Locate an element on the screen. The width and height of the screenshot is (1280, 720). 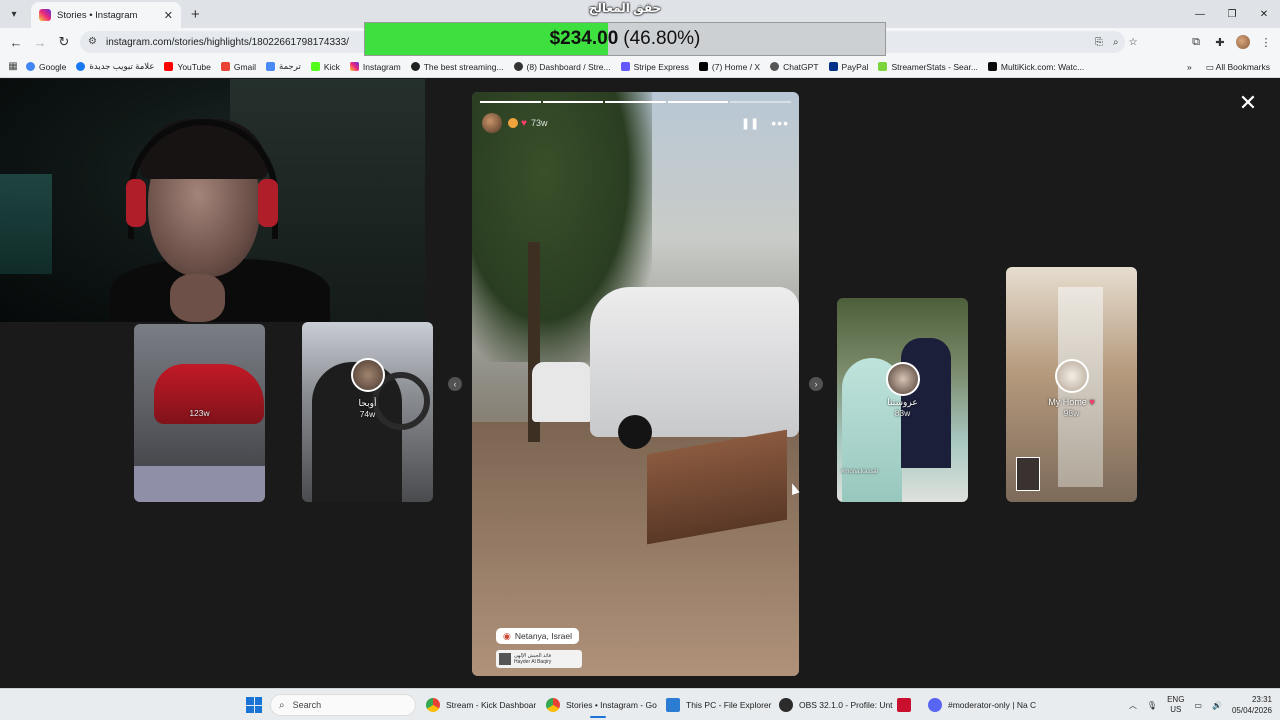
location-text: Netanya, Israel is located at coordinates (543, 636).